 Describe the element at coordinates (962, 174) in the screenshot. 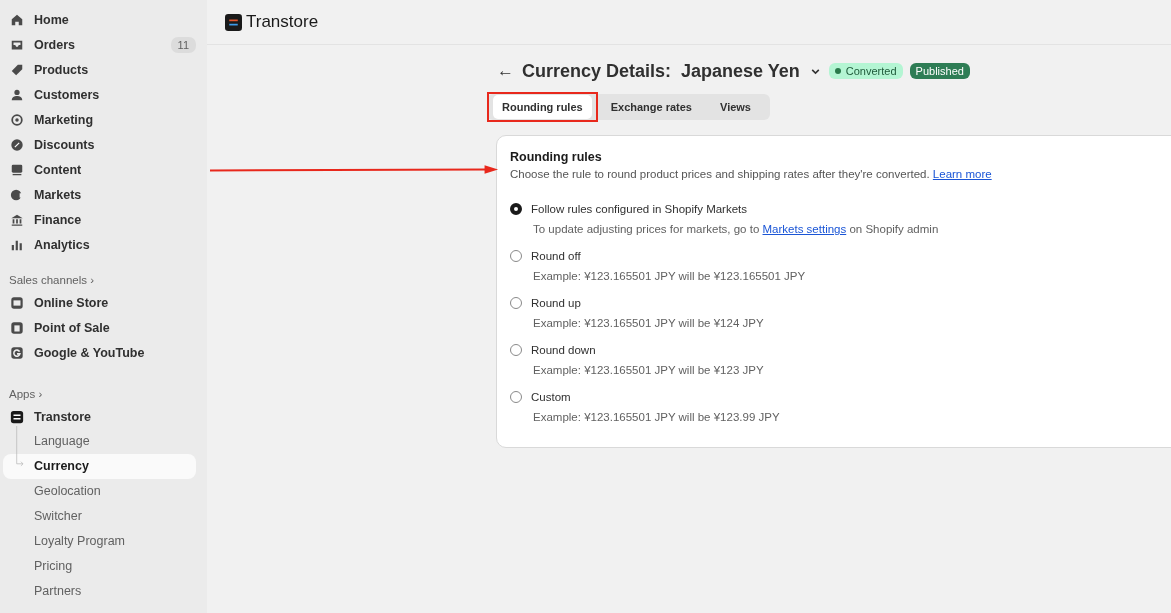

I see `learn-more-link: Learn more` at that location.